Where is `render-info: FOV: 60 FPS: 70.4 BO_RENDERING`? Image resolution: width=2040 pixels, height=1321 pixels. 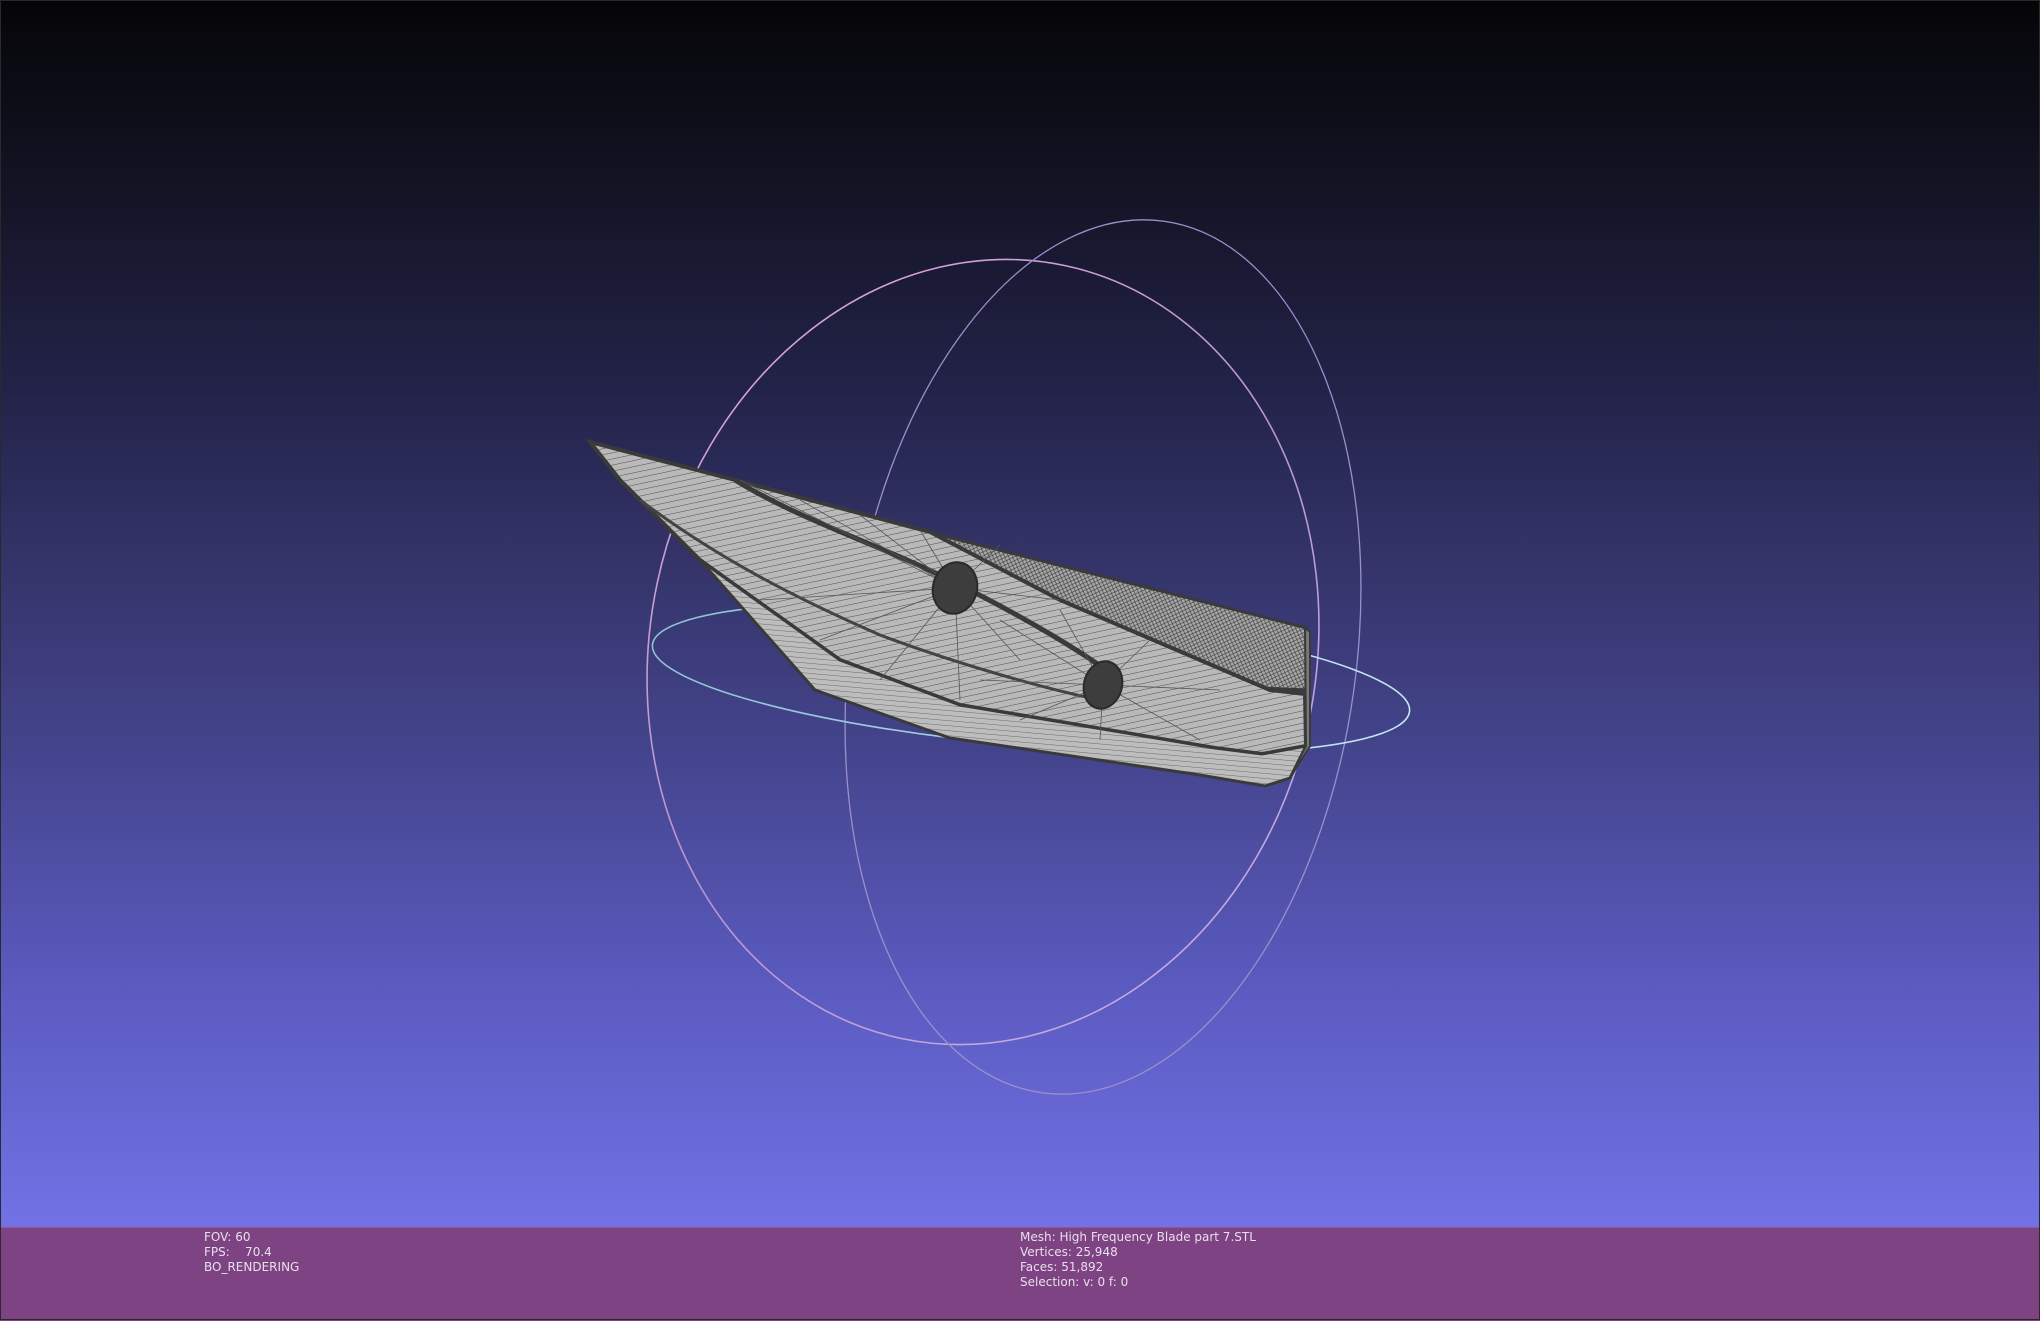 render-info: FOV: 60 FPS: 70.4 BO_RENDERING is located at coordinates (251, 1252).